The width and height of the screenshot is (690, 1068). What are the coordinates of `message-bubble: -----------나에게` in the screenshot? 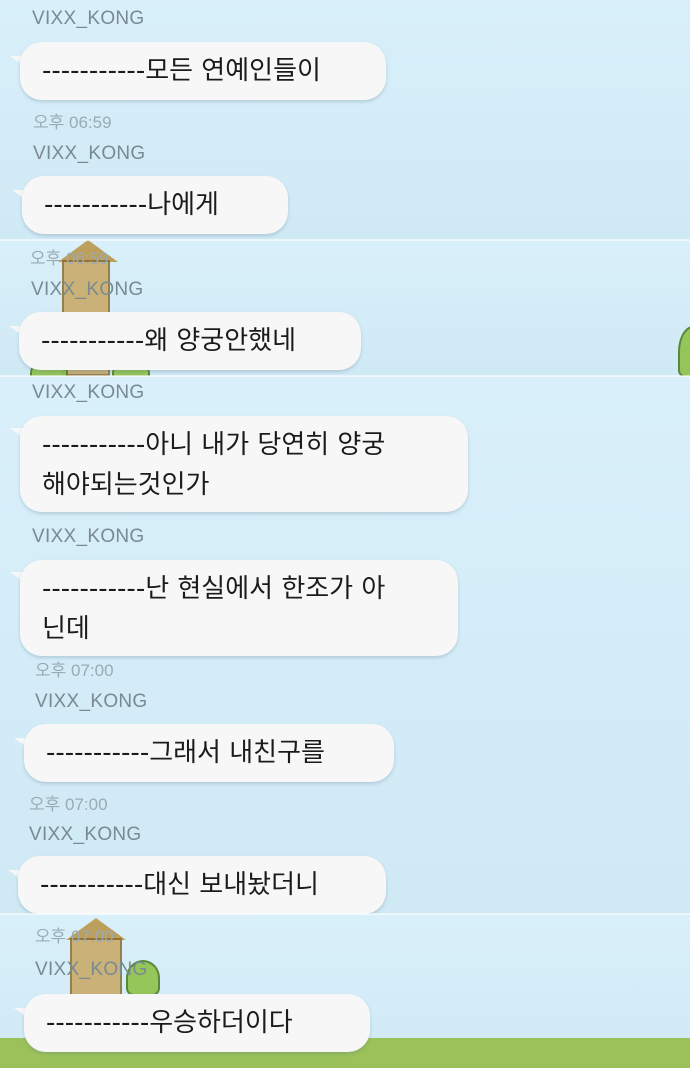 It's located at (155, 205).